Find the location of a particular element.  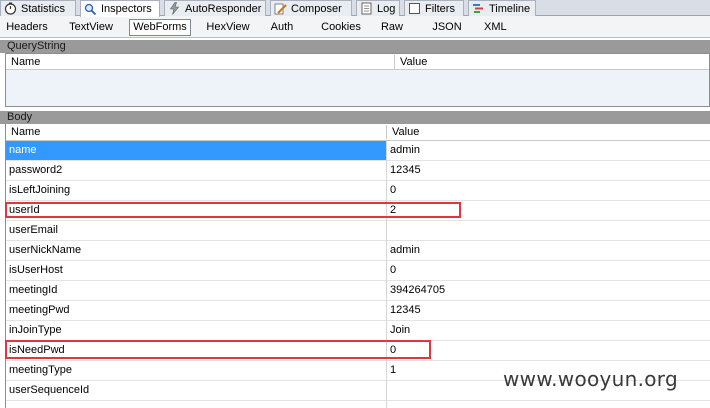

cell-name: userSequenceId is located at coordinates (196, 390).